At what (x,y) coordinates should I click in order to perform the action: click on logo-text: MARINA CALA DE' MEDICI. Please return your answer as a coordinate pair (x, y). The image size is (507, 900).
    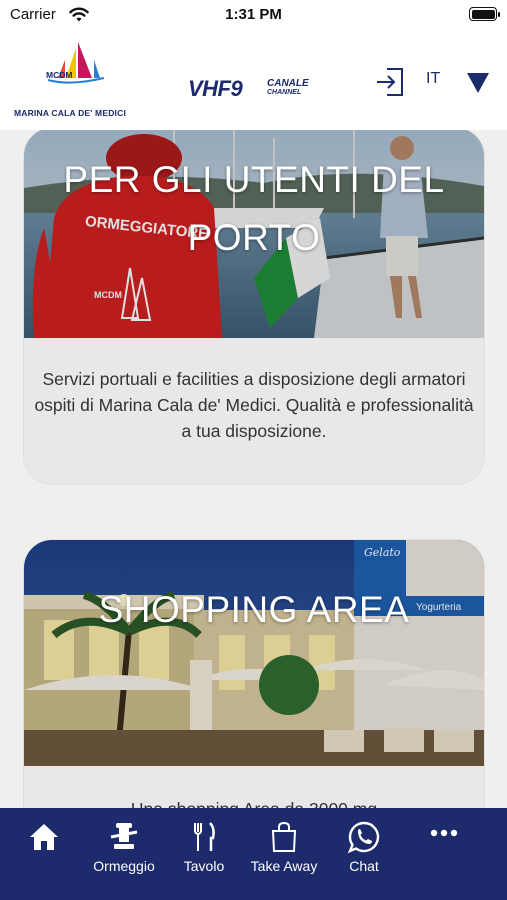
    Looking at the image, I should click on (70, 113).